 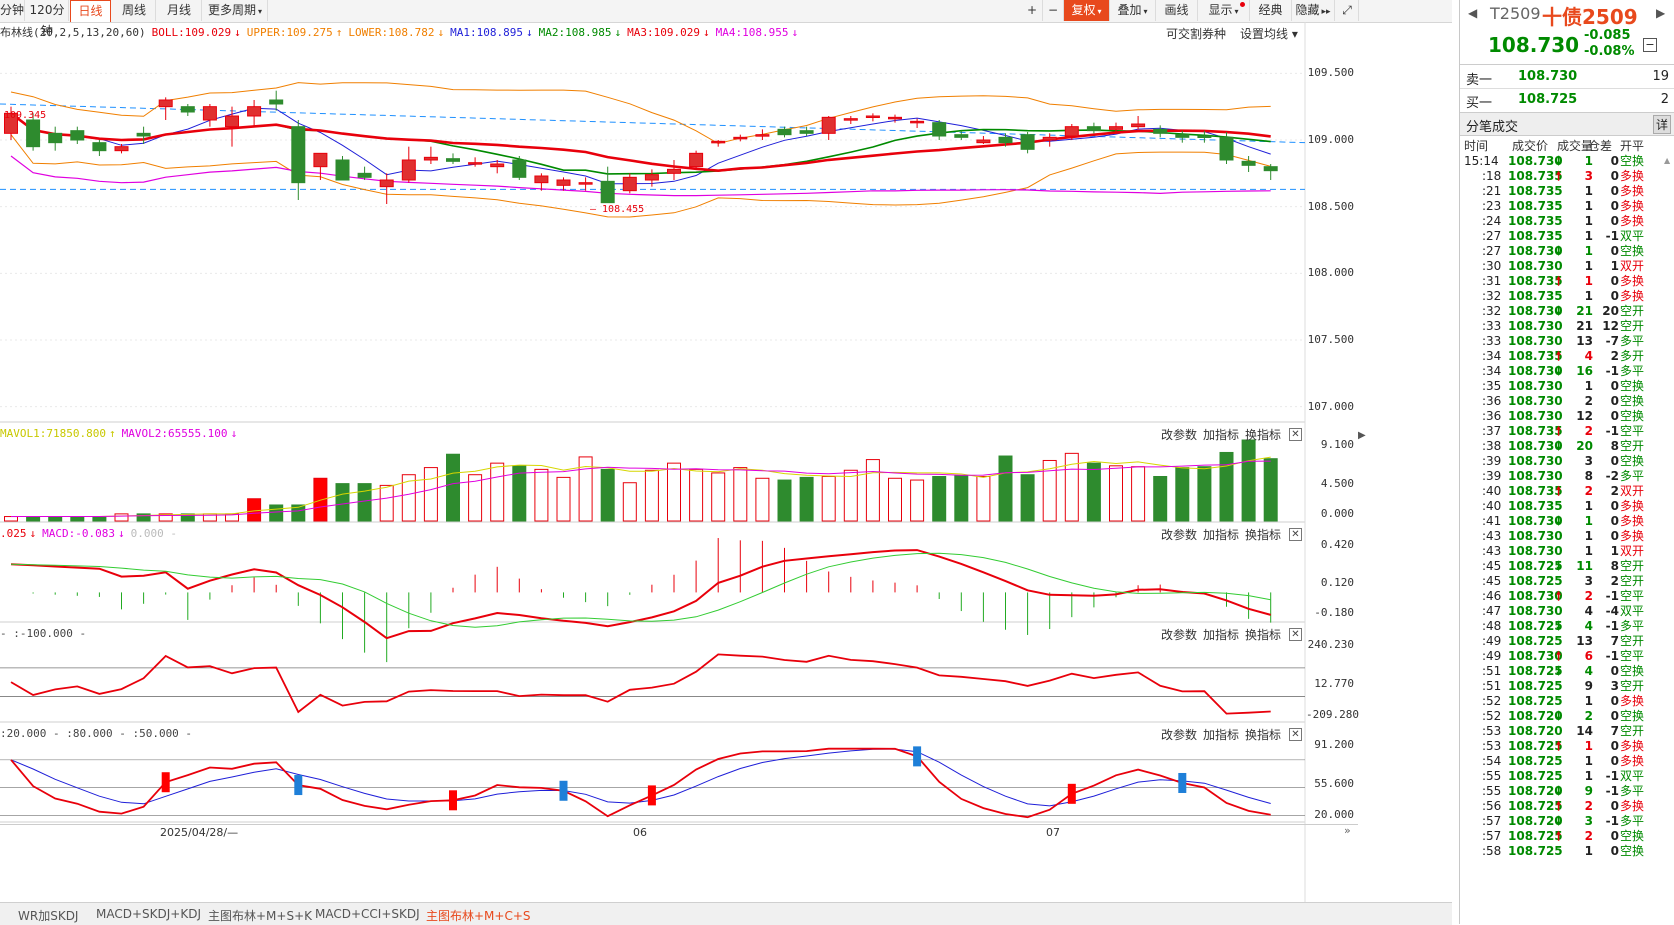 What do you see at coordinates (367, 914) in the screenshot?
I see `template-tab: MACD+CCI+SKDJ` at bounding box center [367, 914].